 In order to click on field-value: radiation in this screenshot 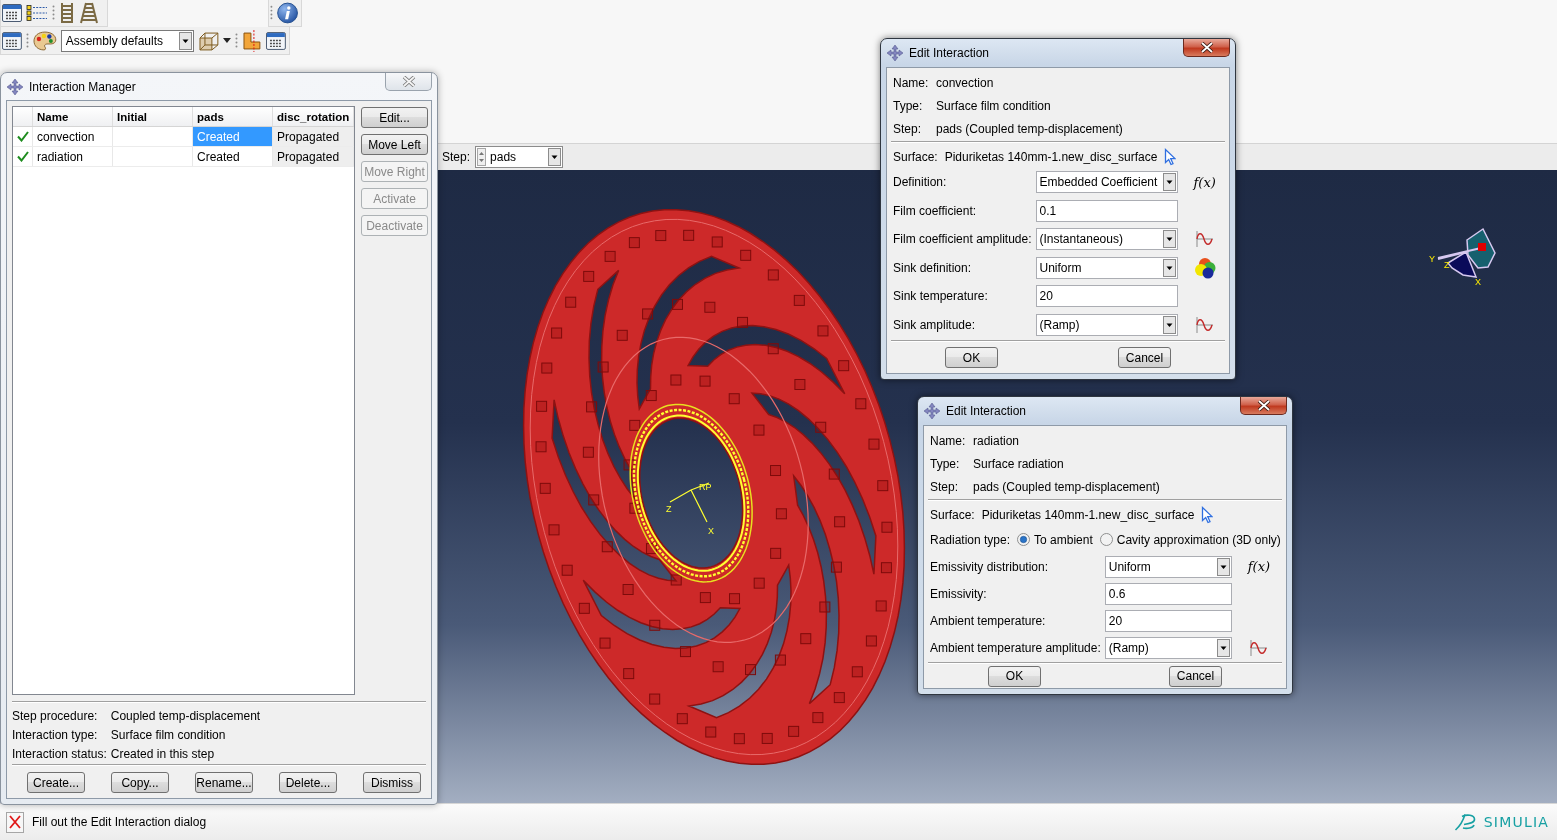, I will do `click(997, 440)`.